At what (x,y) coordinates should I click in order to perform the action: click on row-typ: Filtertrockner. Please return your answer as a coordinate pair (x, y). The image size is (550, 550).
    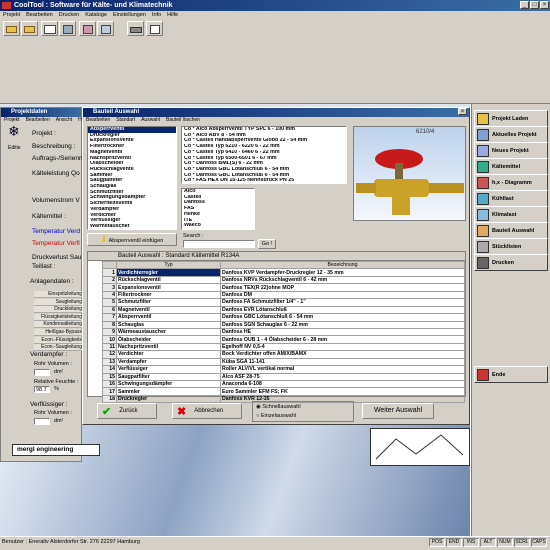
    Looking at the image, I should click on (168, 295).